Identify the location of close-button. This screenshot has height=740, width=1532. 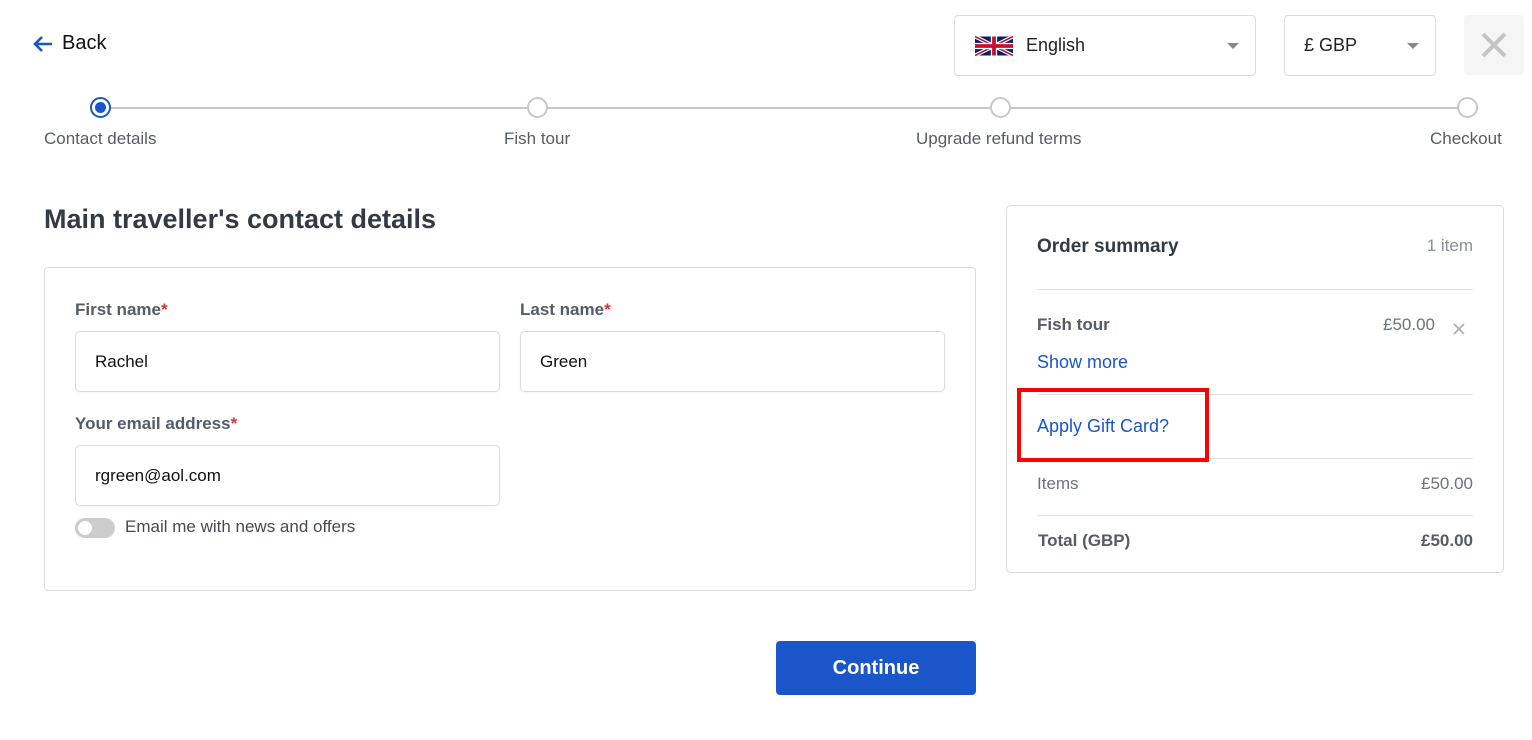
(1494, 45).